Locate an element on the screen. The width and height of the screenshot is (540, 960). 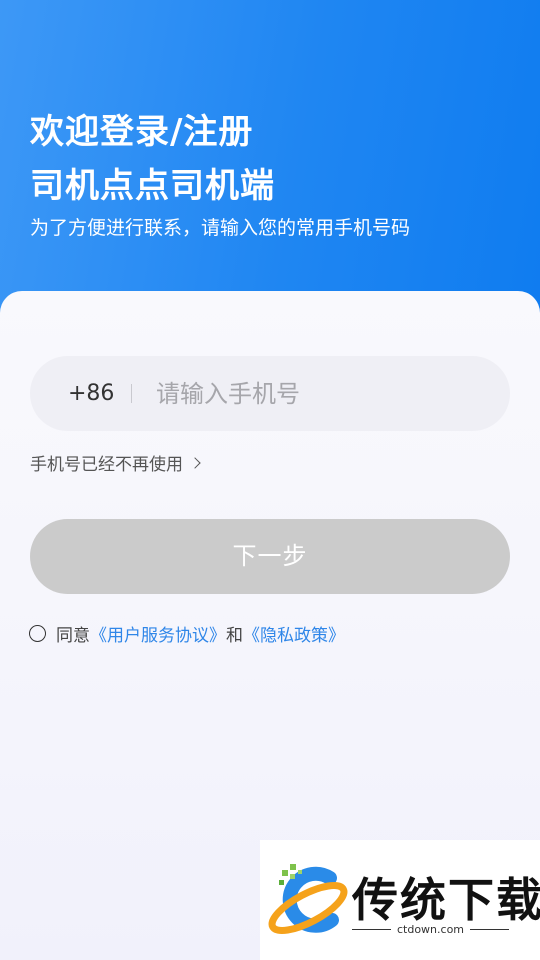
page-subtitle: 为了方便进行联系，请输入您的常用手机号码 is located at coordinates (220, 228).